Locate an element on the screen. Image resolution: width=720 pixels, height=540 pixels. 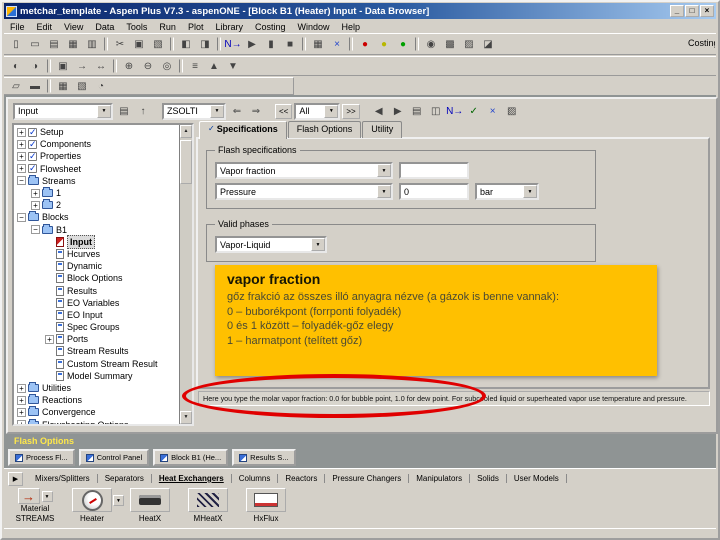
menu-item: Costing is located at coordinates (270, 27).